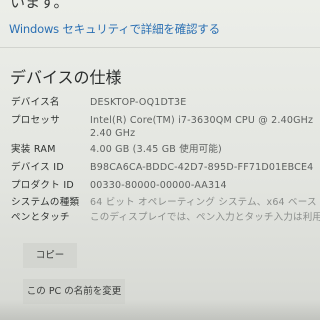 The image size is (320, 320). Describe the element at coordinates (158, 185) in the screenshot. I see `spec-value: 00330-80000-00000-AA314` at that location.